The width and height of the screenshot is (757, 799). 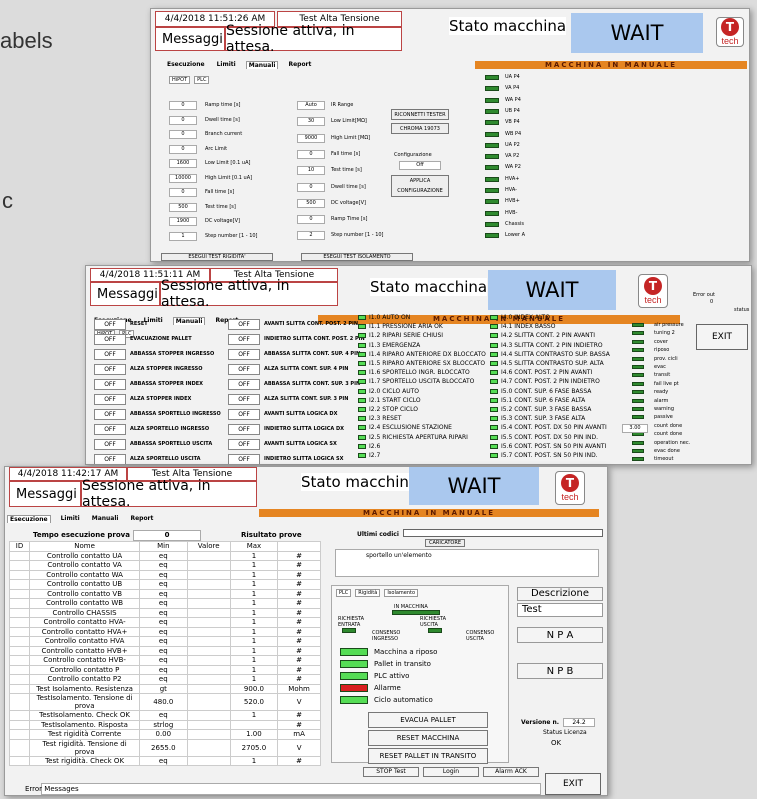 I want to click on input-label: I1.6 SPORTELLO INGR. BLOCCATO, so click(x=419, y=373).